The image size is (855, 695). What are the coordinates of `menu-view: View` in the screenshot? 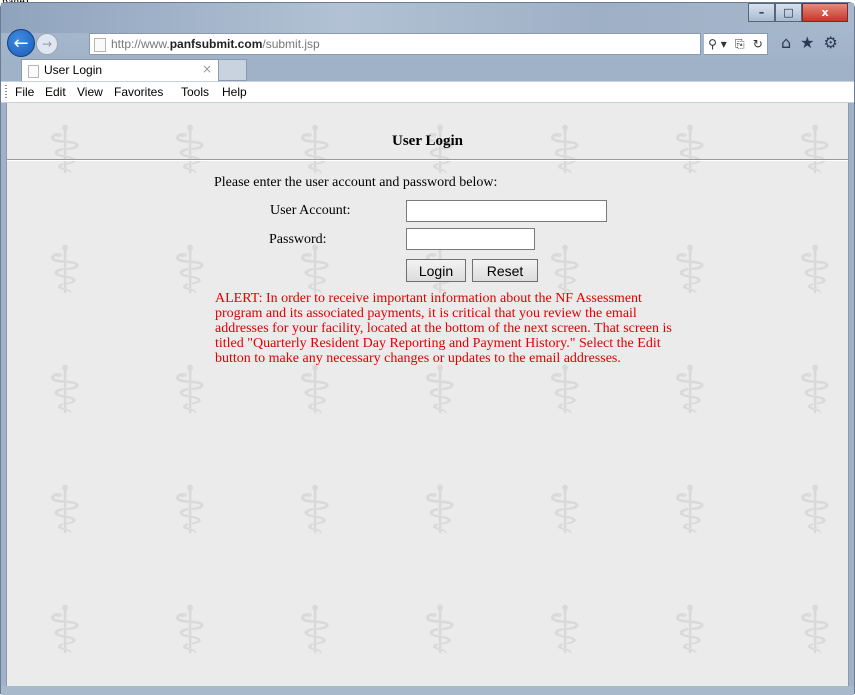 It's located at (90, 92).